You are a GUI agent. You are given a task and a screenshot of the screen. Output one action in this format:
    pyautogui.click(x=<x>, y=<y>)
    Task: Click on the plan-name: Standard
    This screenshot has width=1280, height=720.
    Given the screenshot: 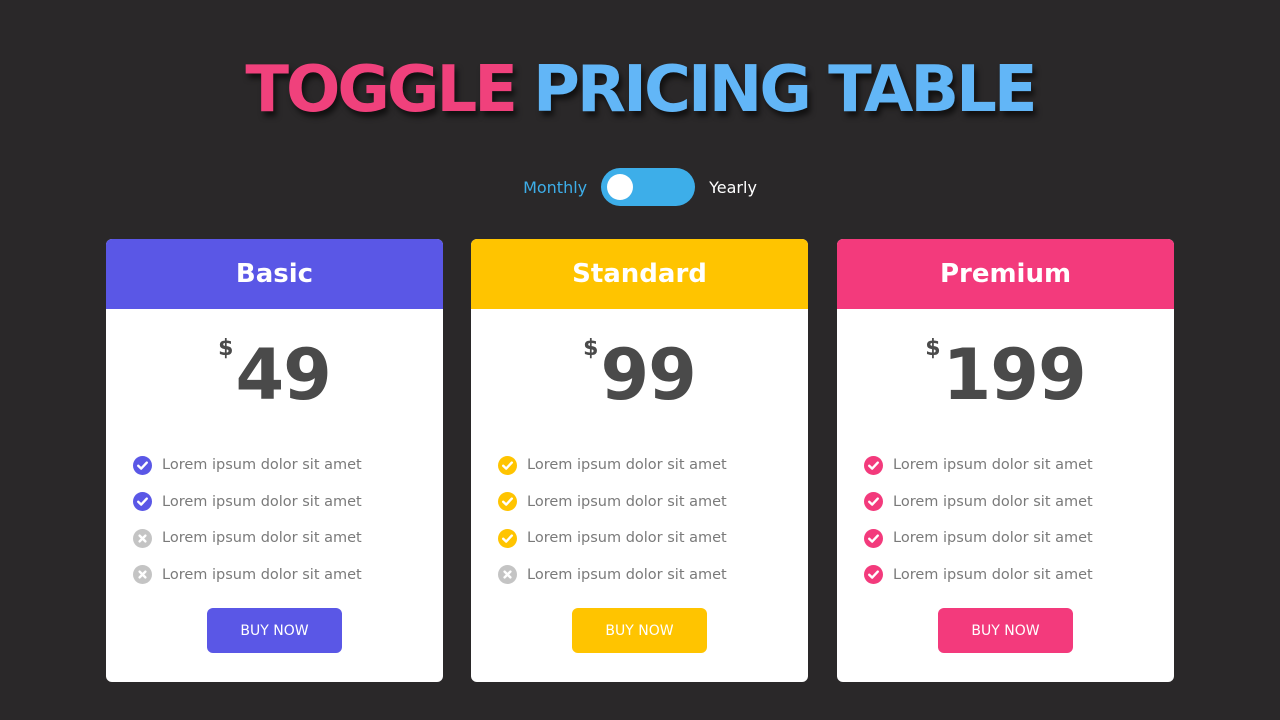 What is the action you would take?
    pyautogui.click(x=639, y=274)
    